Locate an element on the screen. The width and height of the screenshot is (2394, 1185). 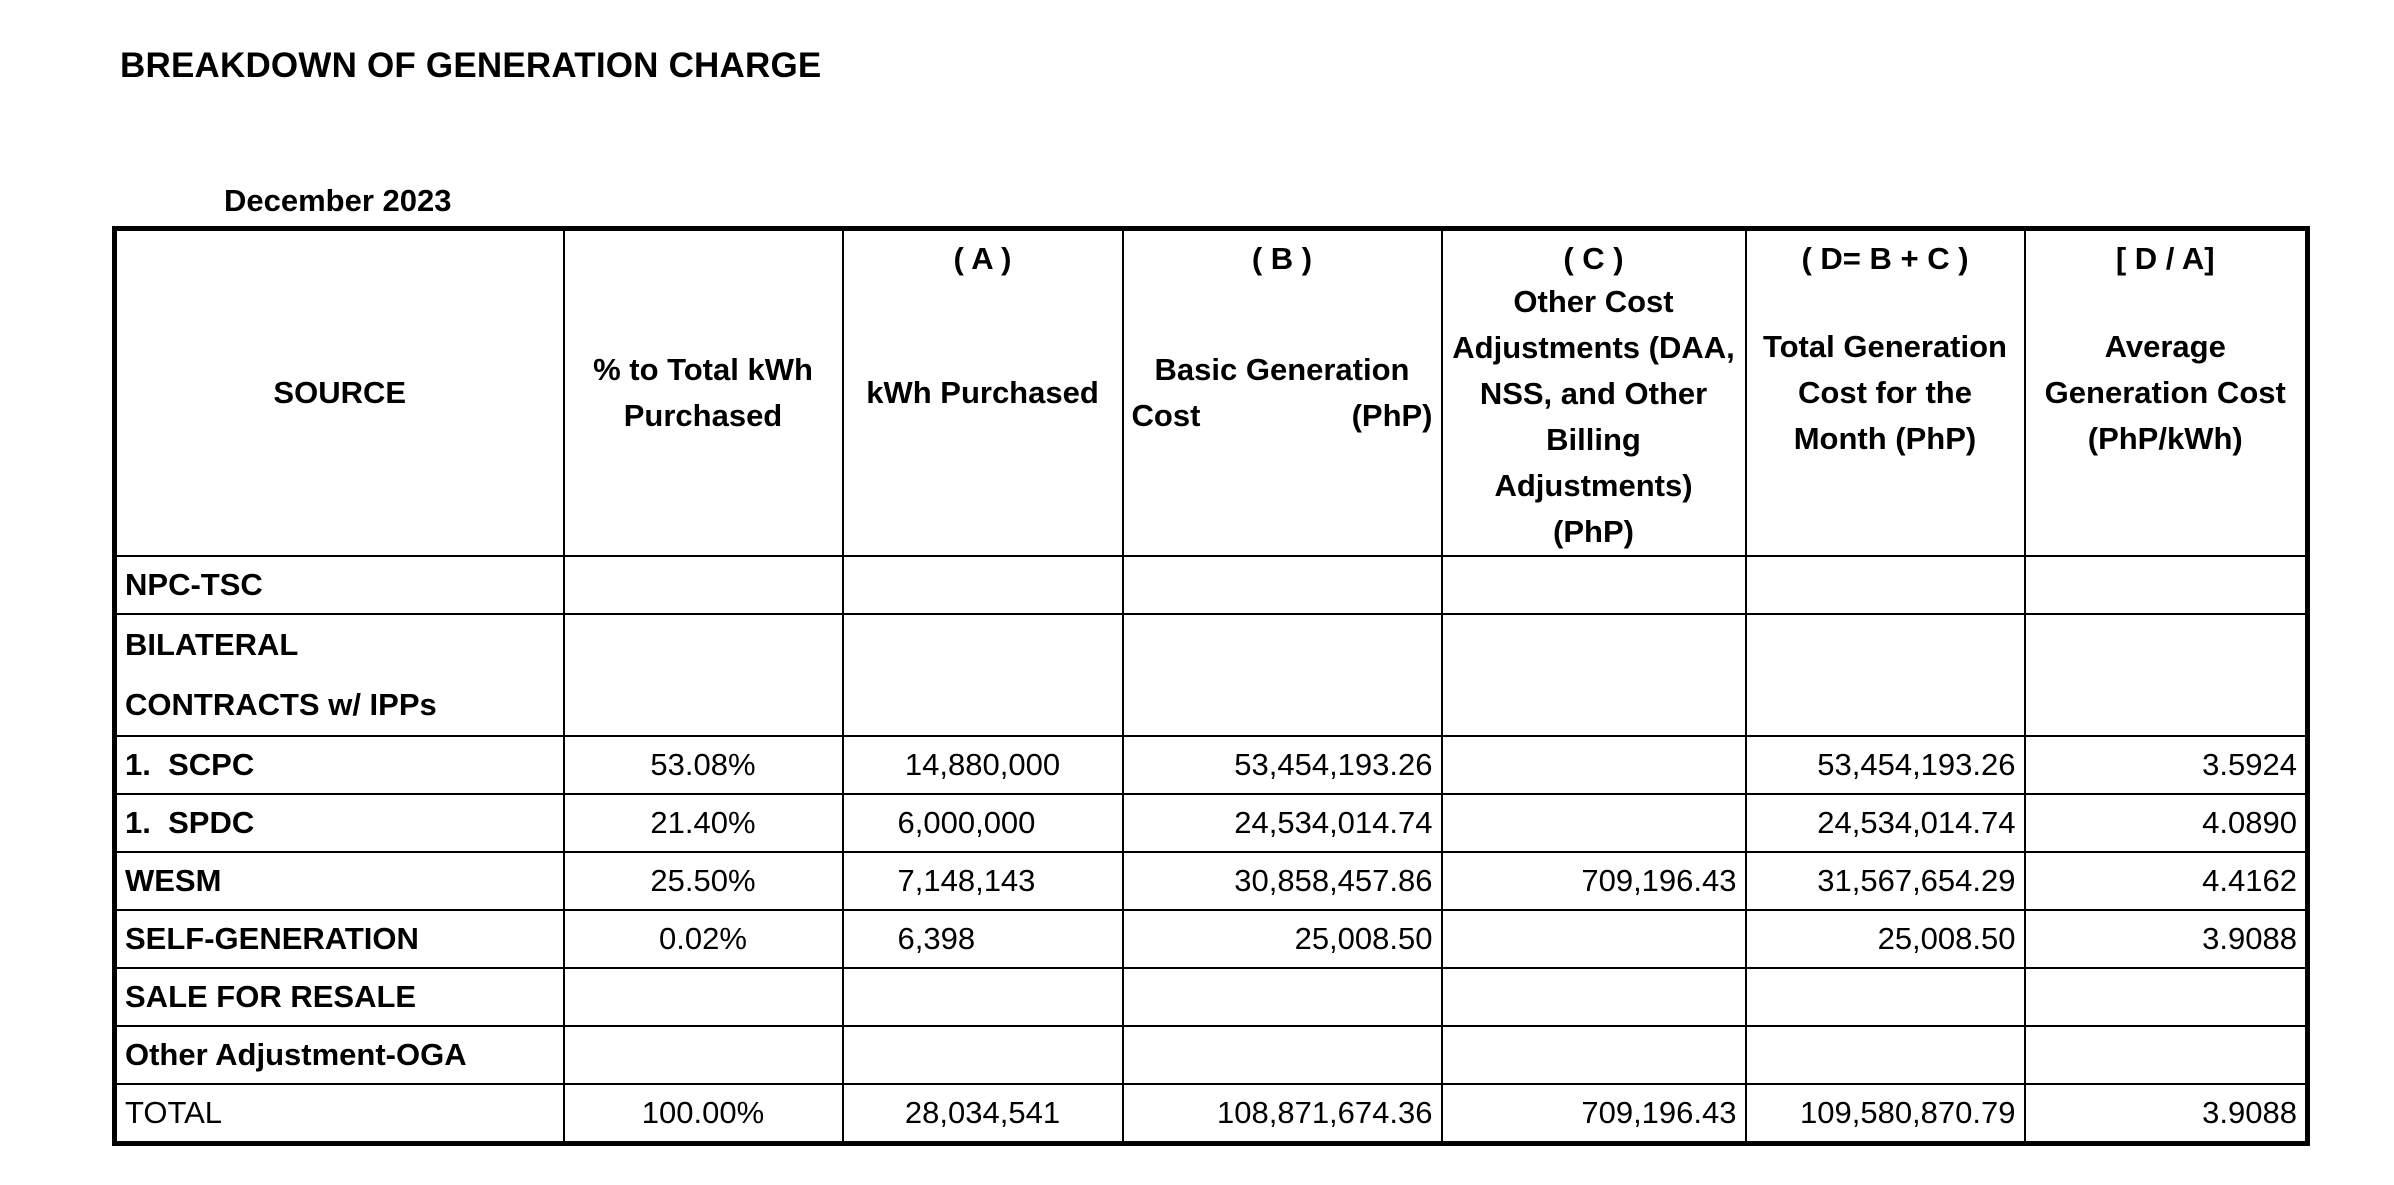
column-letter-d: ( D= B + C ) is located at coordinates (1885, 258).